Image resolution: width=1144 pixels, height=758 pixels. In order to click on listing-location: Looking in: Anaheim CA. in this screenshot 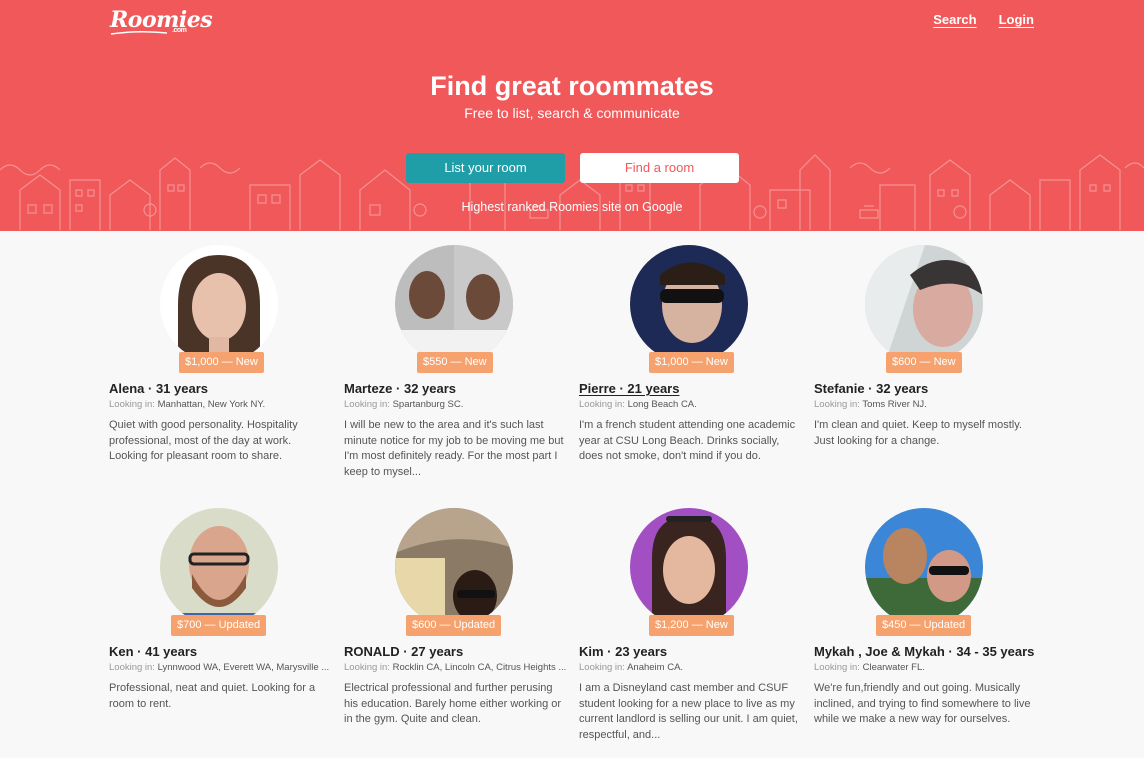, I will do `click(690, 667)`.